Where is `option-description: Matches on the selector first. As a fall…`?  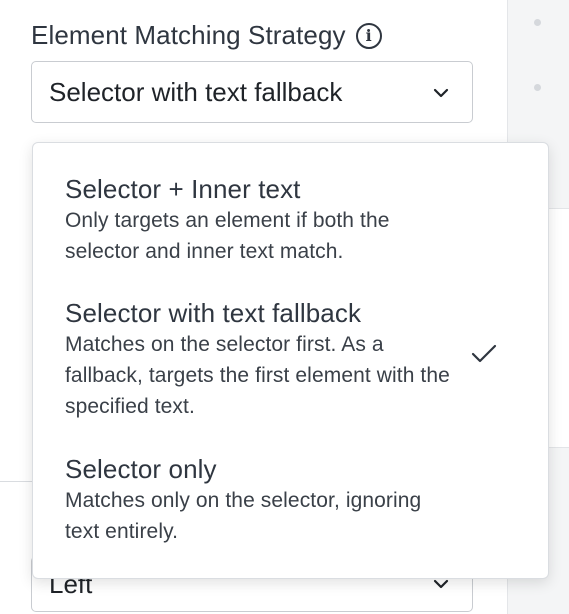 option-description: Matches on the selector first. As a fall… is located at coordinates (257, 375).